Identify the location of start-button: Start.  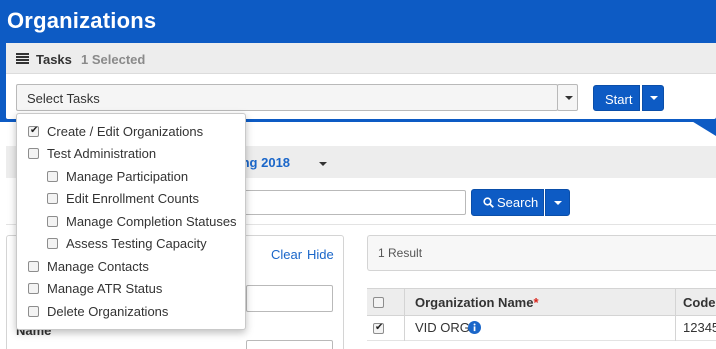
(616, 98).